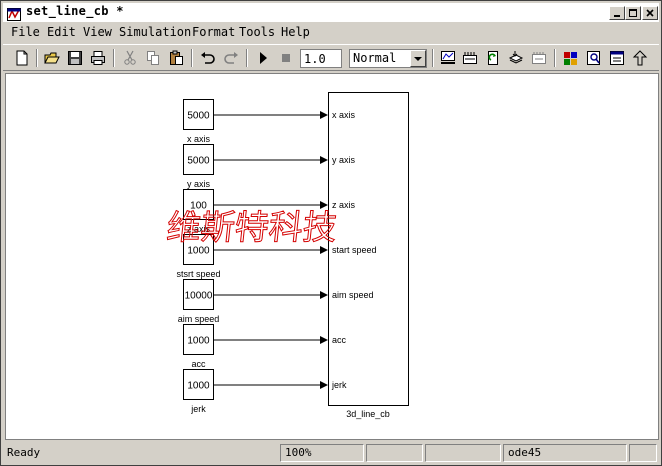 The image size is (662, 466). What do you see at coordinates (354, 250) in the screenshot?
I see `input-port-label: start speed` at bounding box center [354, 250].